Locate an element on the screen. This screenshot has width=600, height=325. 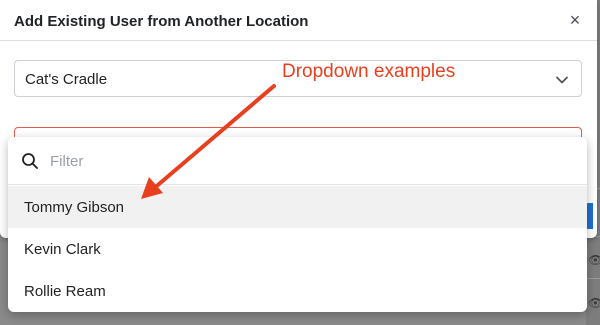
location-select-value: Cat's Cradle is located at coordinates (66, 79).